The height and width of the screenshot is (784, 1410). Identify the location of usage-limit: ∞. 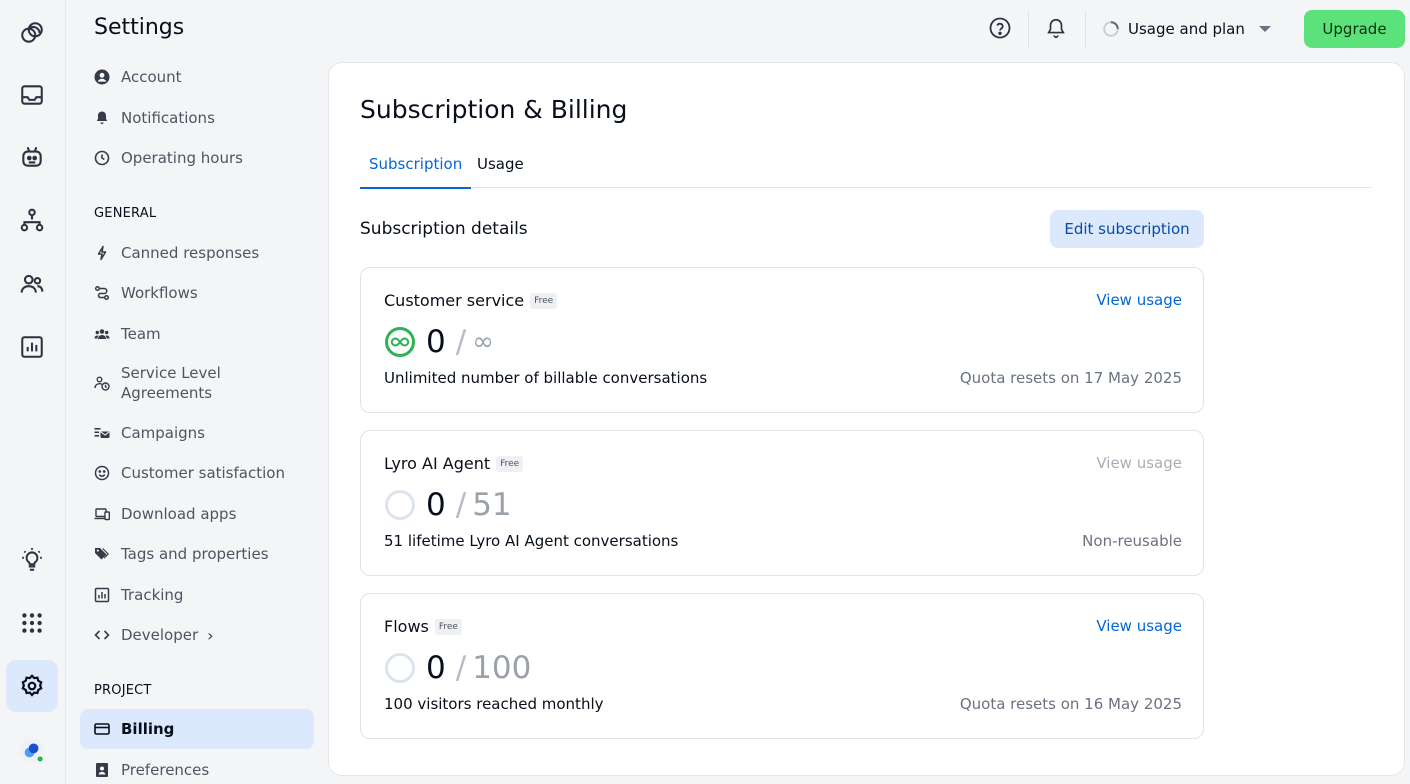
(483, 342).